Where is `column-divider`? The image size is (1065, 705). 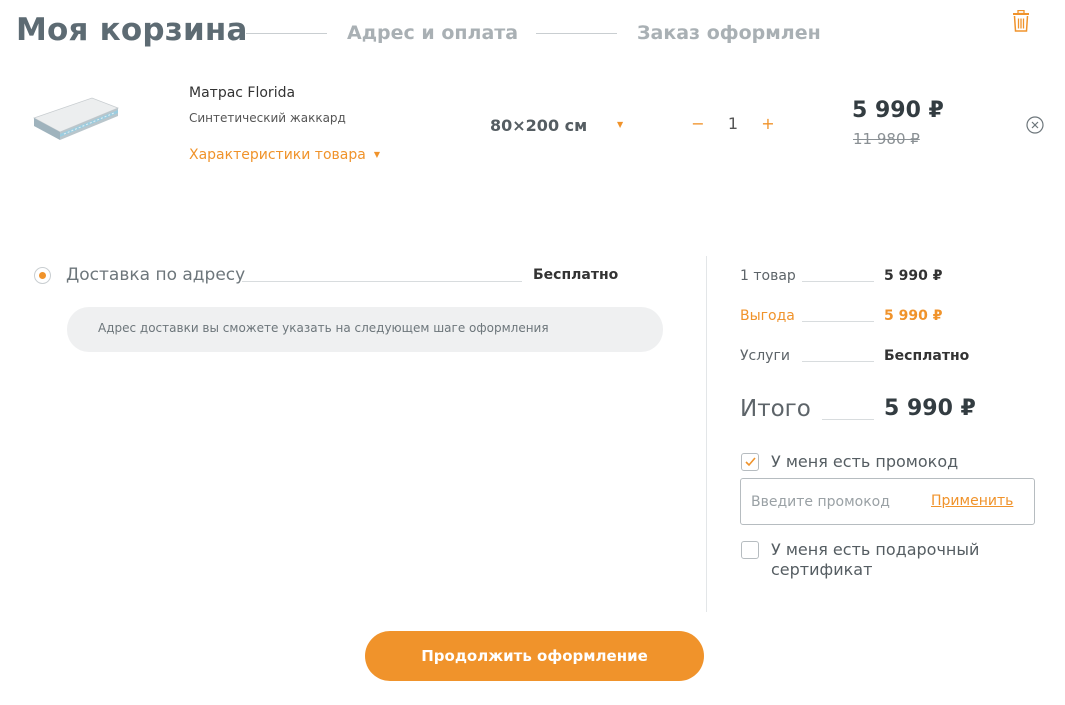
column-divider is located at coordinates (706, 434).